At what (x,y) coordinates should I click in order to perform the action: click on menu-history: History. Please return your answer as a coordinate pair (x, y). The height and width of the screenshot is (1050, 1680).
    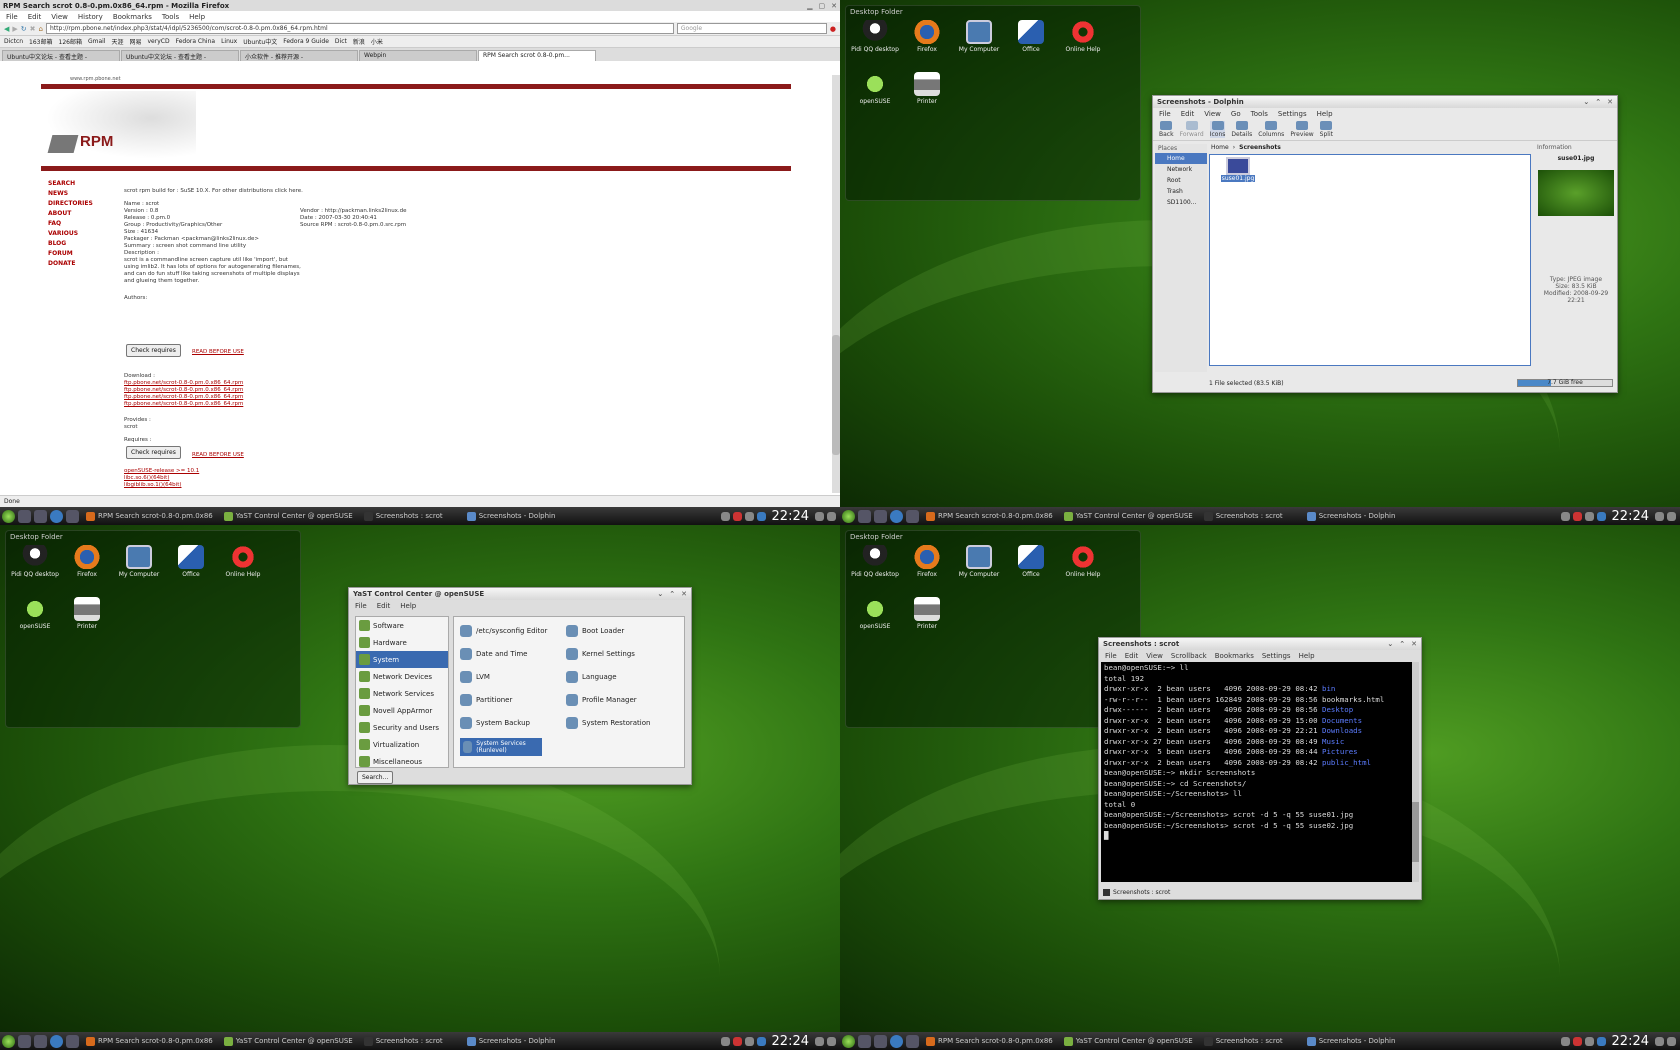
    Looking at the image, I should click on (90, 17).